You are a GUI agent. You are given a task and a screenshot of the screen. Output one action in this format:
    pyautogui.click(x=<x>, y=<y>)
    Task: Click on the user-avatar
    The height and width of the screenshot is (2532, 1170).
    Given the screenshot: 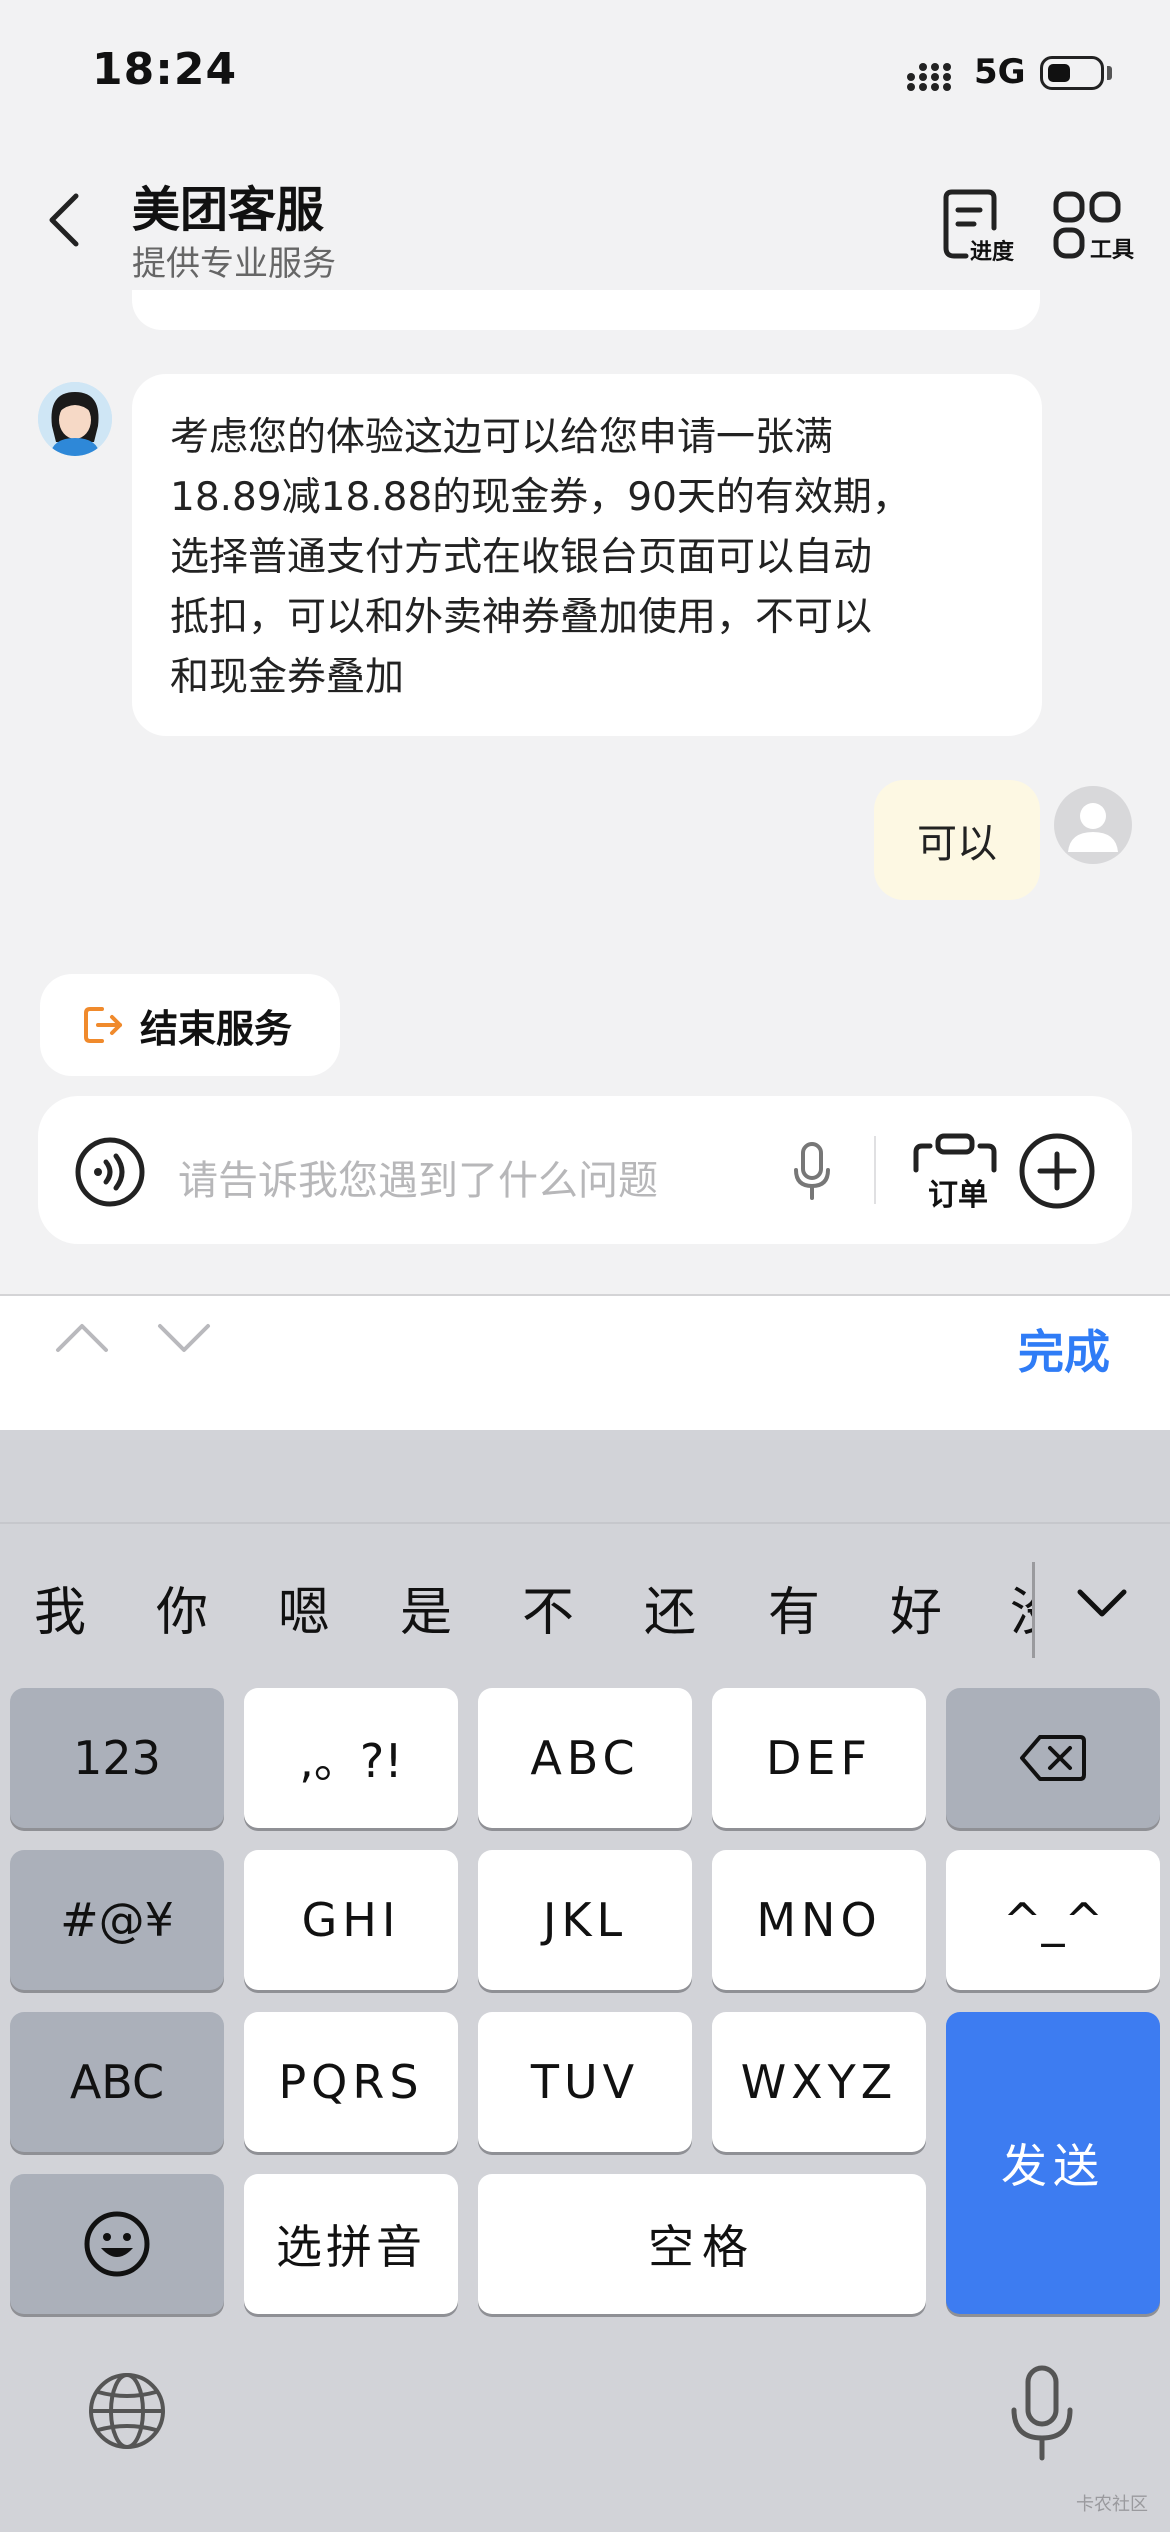 What is the action you would take?
    pyautogui.click(x=1093, y=825)
    